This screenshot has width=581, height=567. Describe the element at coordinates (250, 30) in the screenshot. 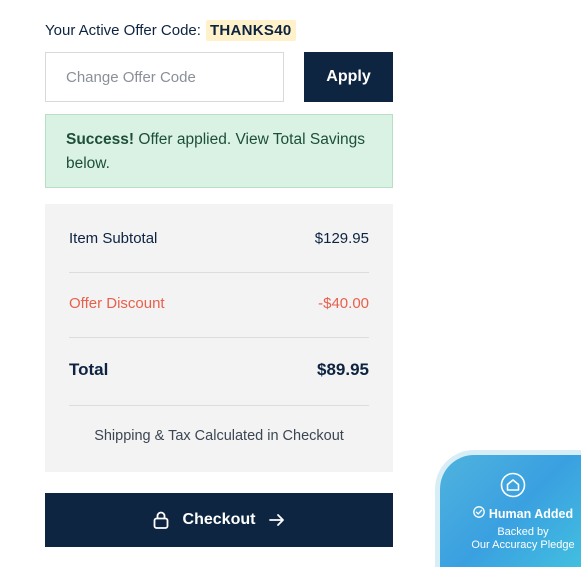

I see `active-offer-code: THANKS40` at that location.